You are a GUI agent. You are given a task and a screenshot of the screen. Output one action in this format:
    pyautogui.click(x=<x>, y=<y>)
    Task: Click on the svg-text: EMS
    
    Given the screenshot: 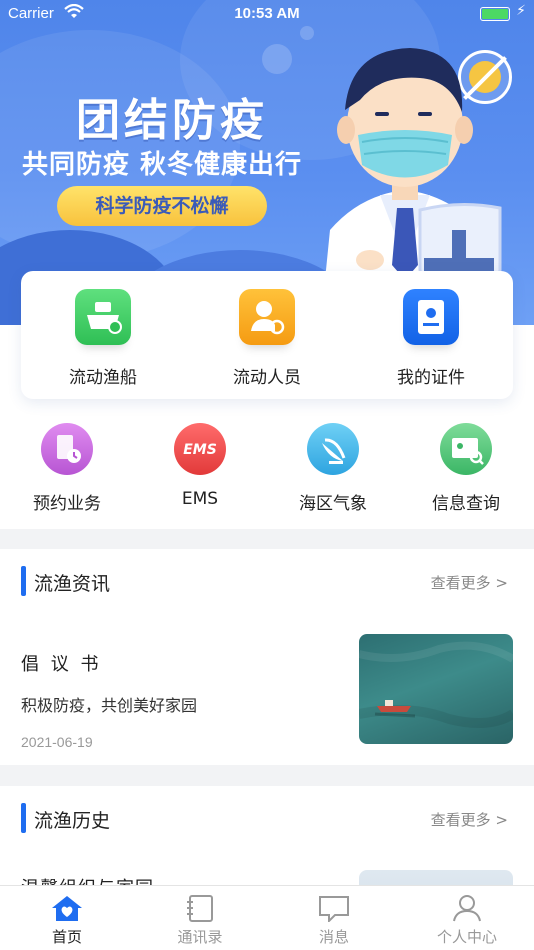 What is the action you would take?
    pyautogui.click(x=200, y=450)
    